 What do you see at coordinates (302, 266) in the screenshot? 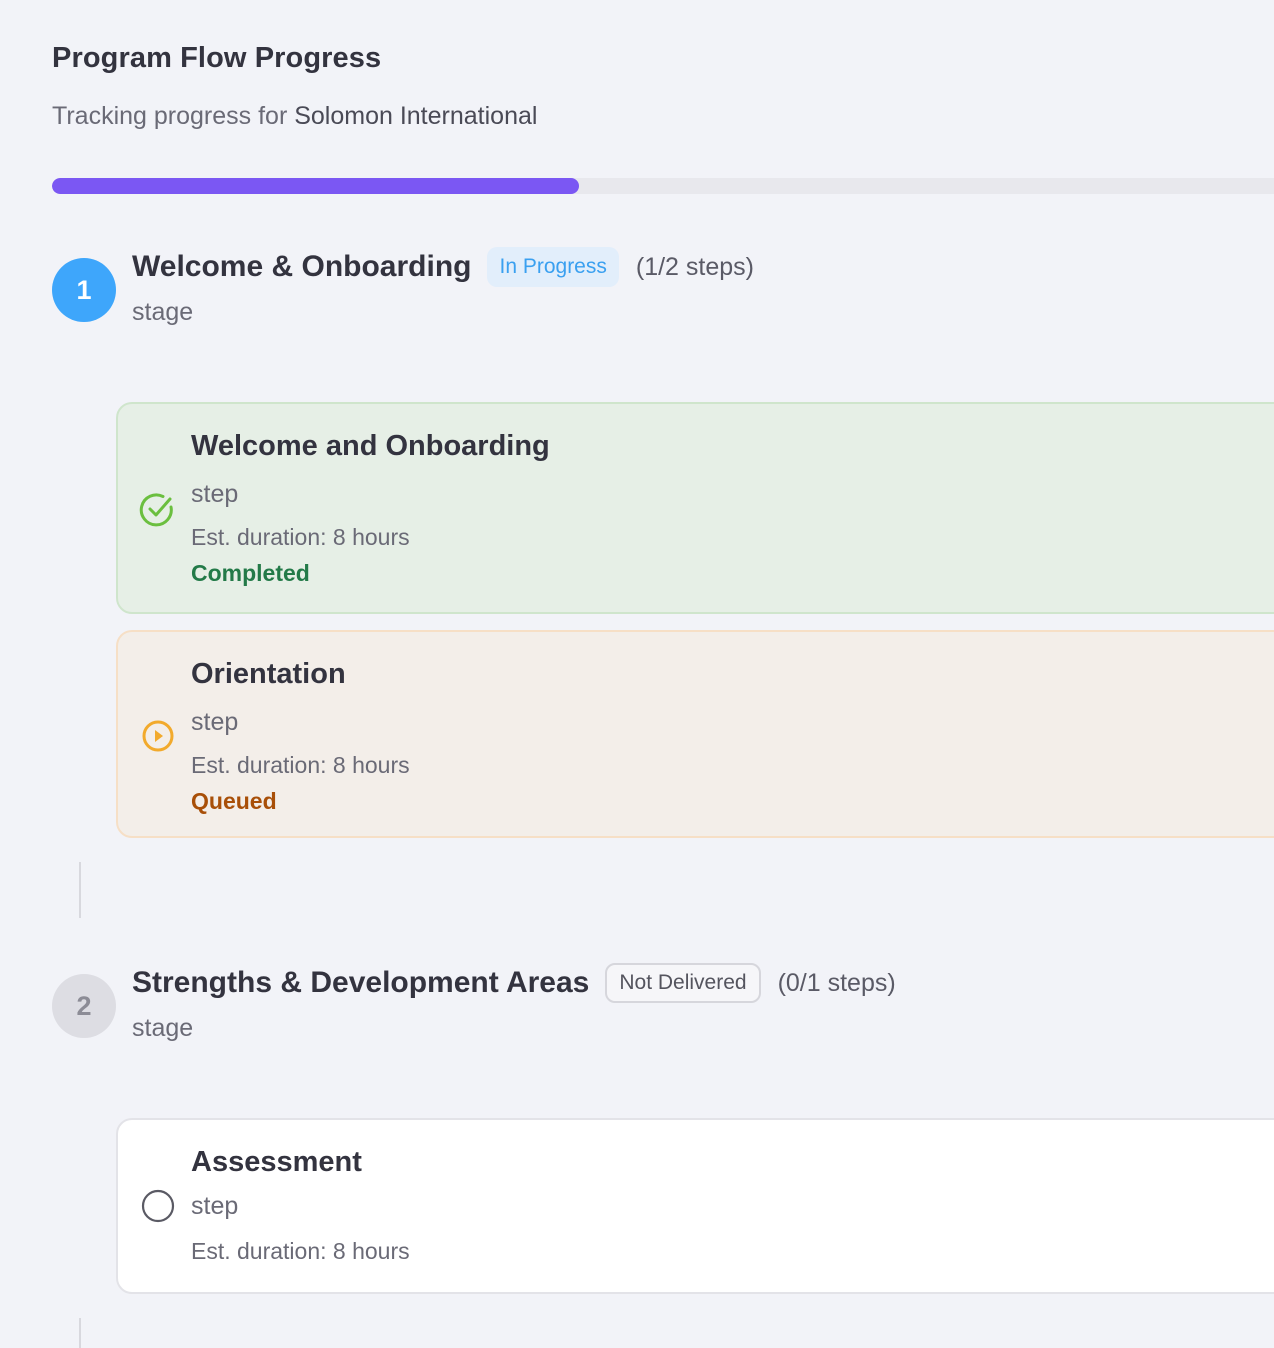
I see `stage-name: Welcome & Onboarding` at bounding box center [302, 266].